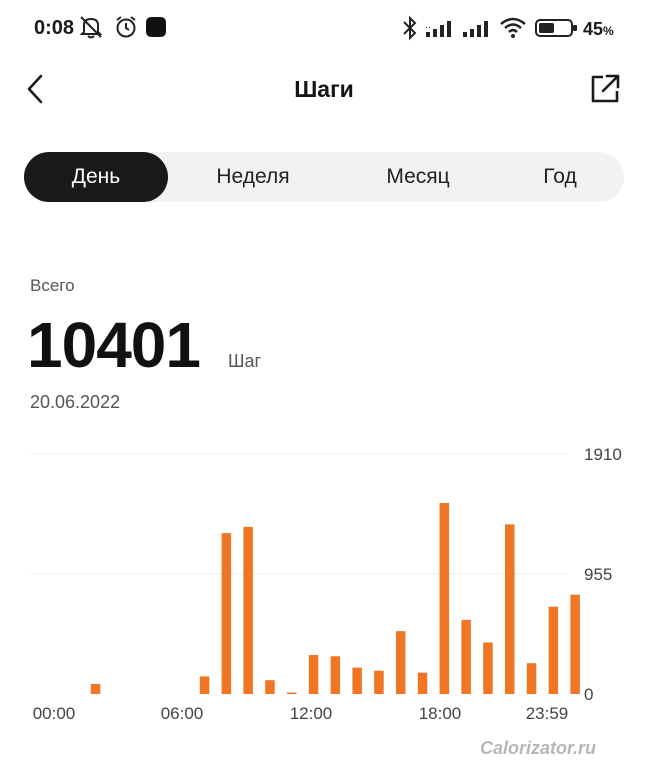  Describe the element at coordinates (156, 29) in the screenshot. I see `app-notification-icon` at that location.